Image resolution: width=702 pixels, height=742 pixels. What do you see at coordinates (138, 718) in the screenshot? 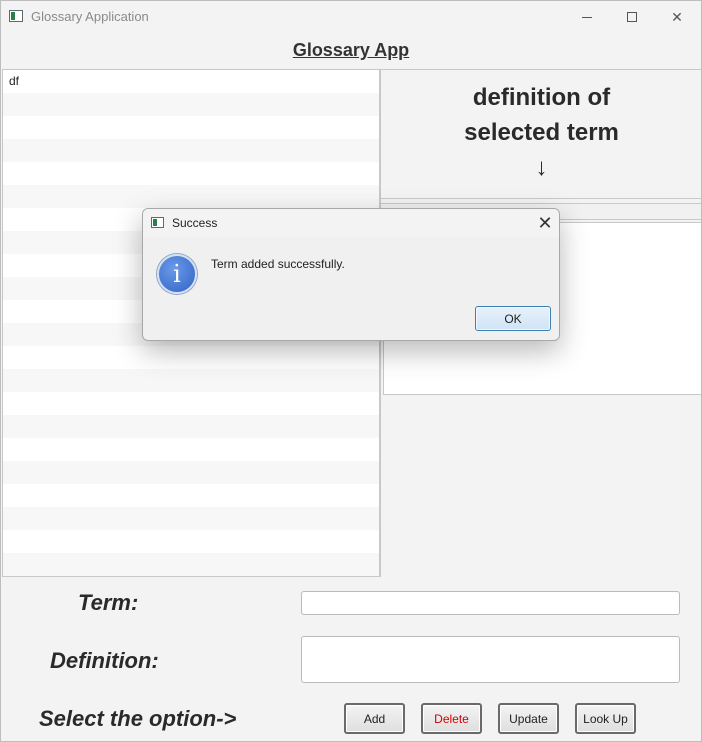
I see `option-label: Select the option->` at bounding box center [138, 718].